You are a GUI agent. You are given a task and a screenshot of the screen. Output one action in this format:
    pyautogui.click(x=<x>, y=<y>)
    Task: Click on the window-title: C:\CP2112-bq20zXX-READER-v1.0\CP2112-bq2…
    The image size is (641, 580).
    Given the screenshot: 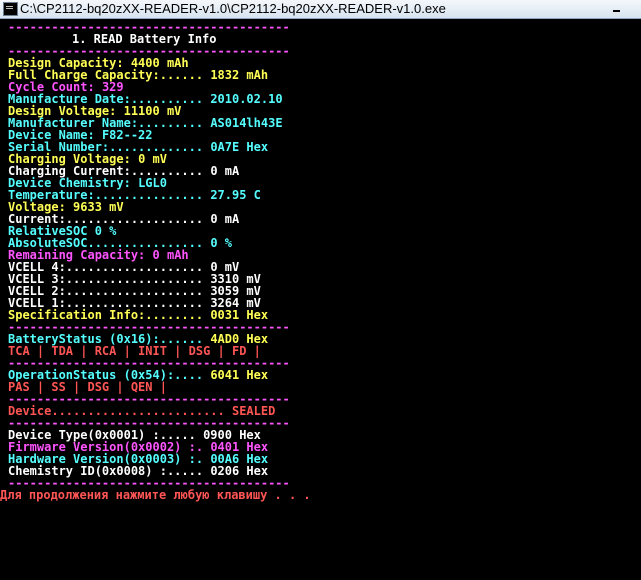 What is the action you would take?
    pyautogui.click(x=233, y=8)
    